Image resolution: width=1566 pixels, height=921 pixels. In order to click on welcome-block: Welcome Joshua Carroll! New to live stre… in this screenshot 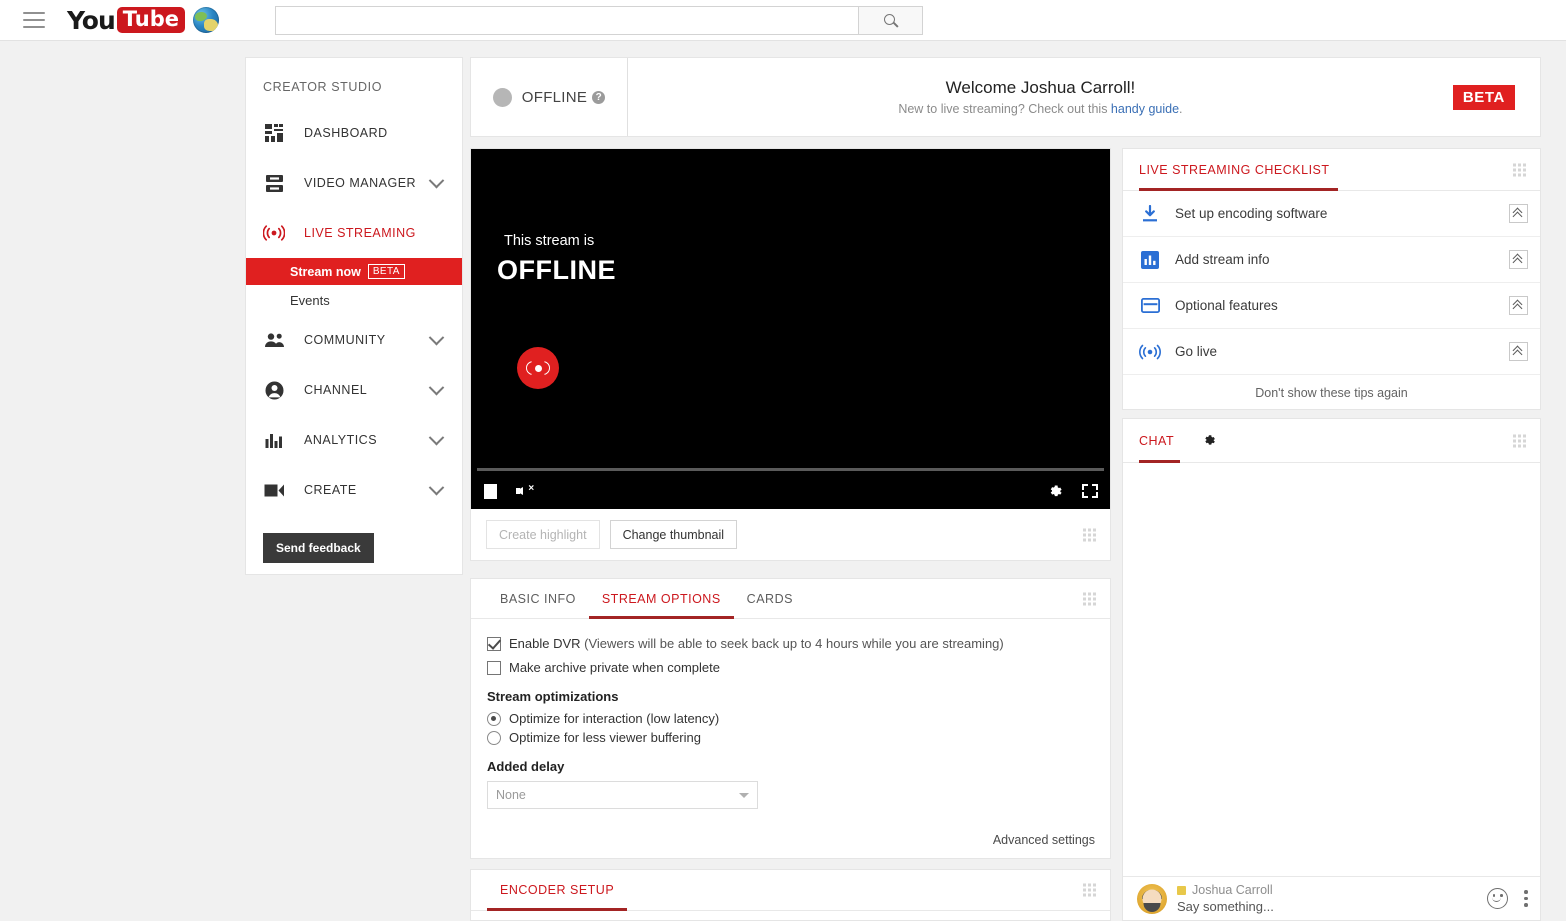, I will do `click(1040, 97)`.